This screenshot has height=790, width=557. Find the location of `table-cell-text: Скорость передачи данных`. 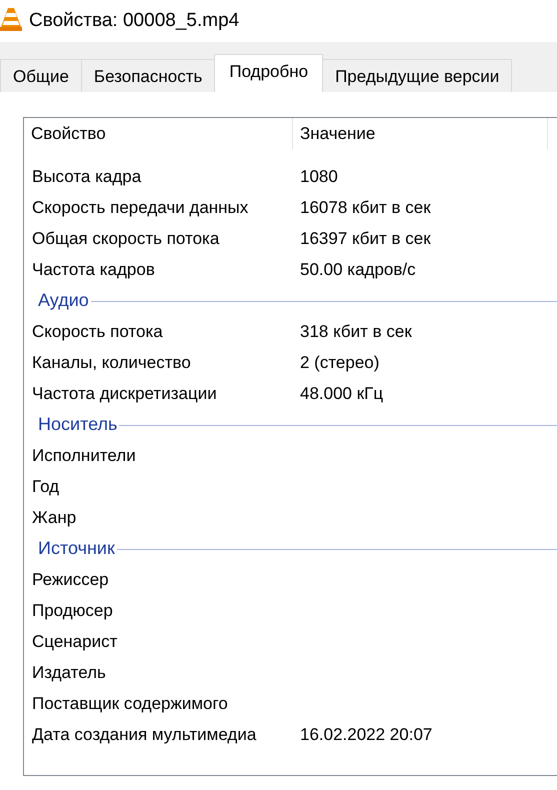

table-cell-text: Скорость передачи данных is located at coordinates (140, 208).